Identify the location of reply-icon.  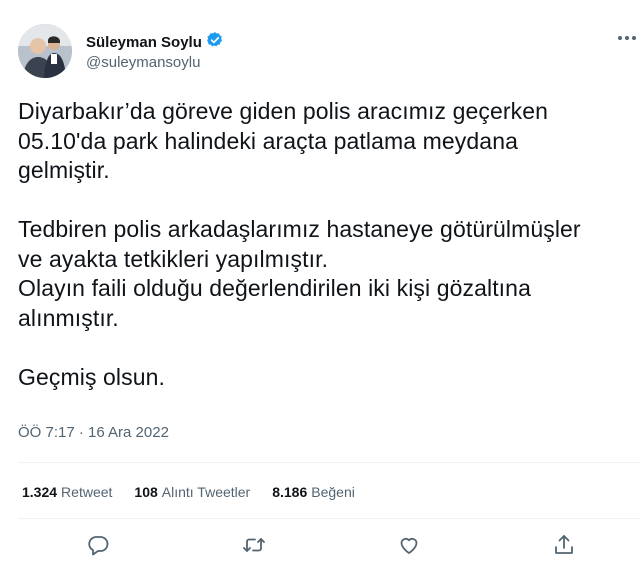
(98, 545).